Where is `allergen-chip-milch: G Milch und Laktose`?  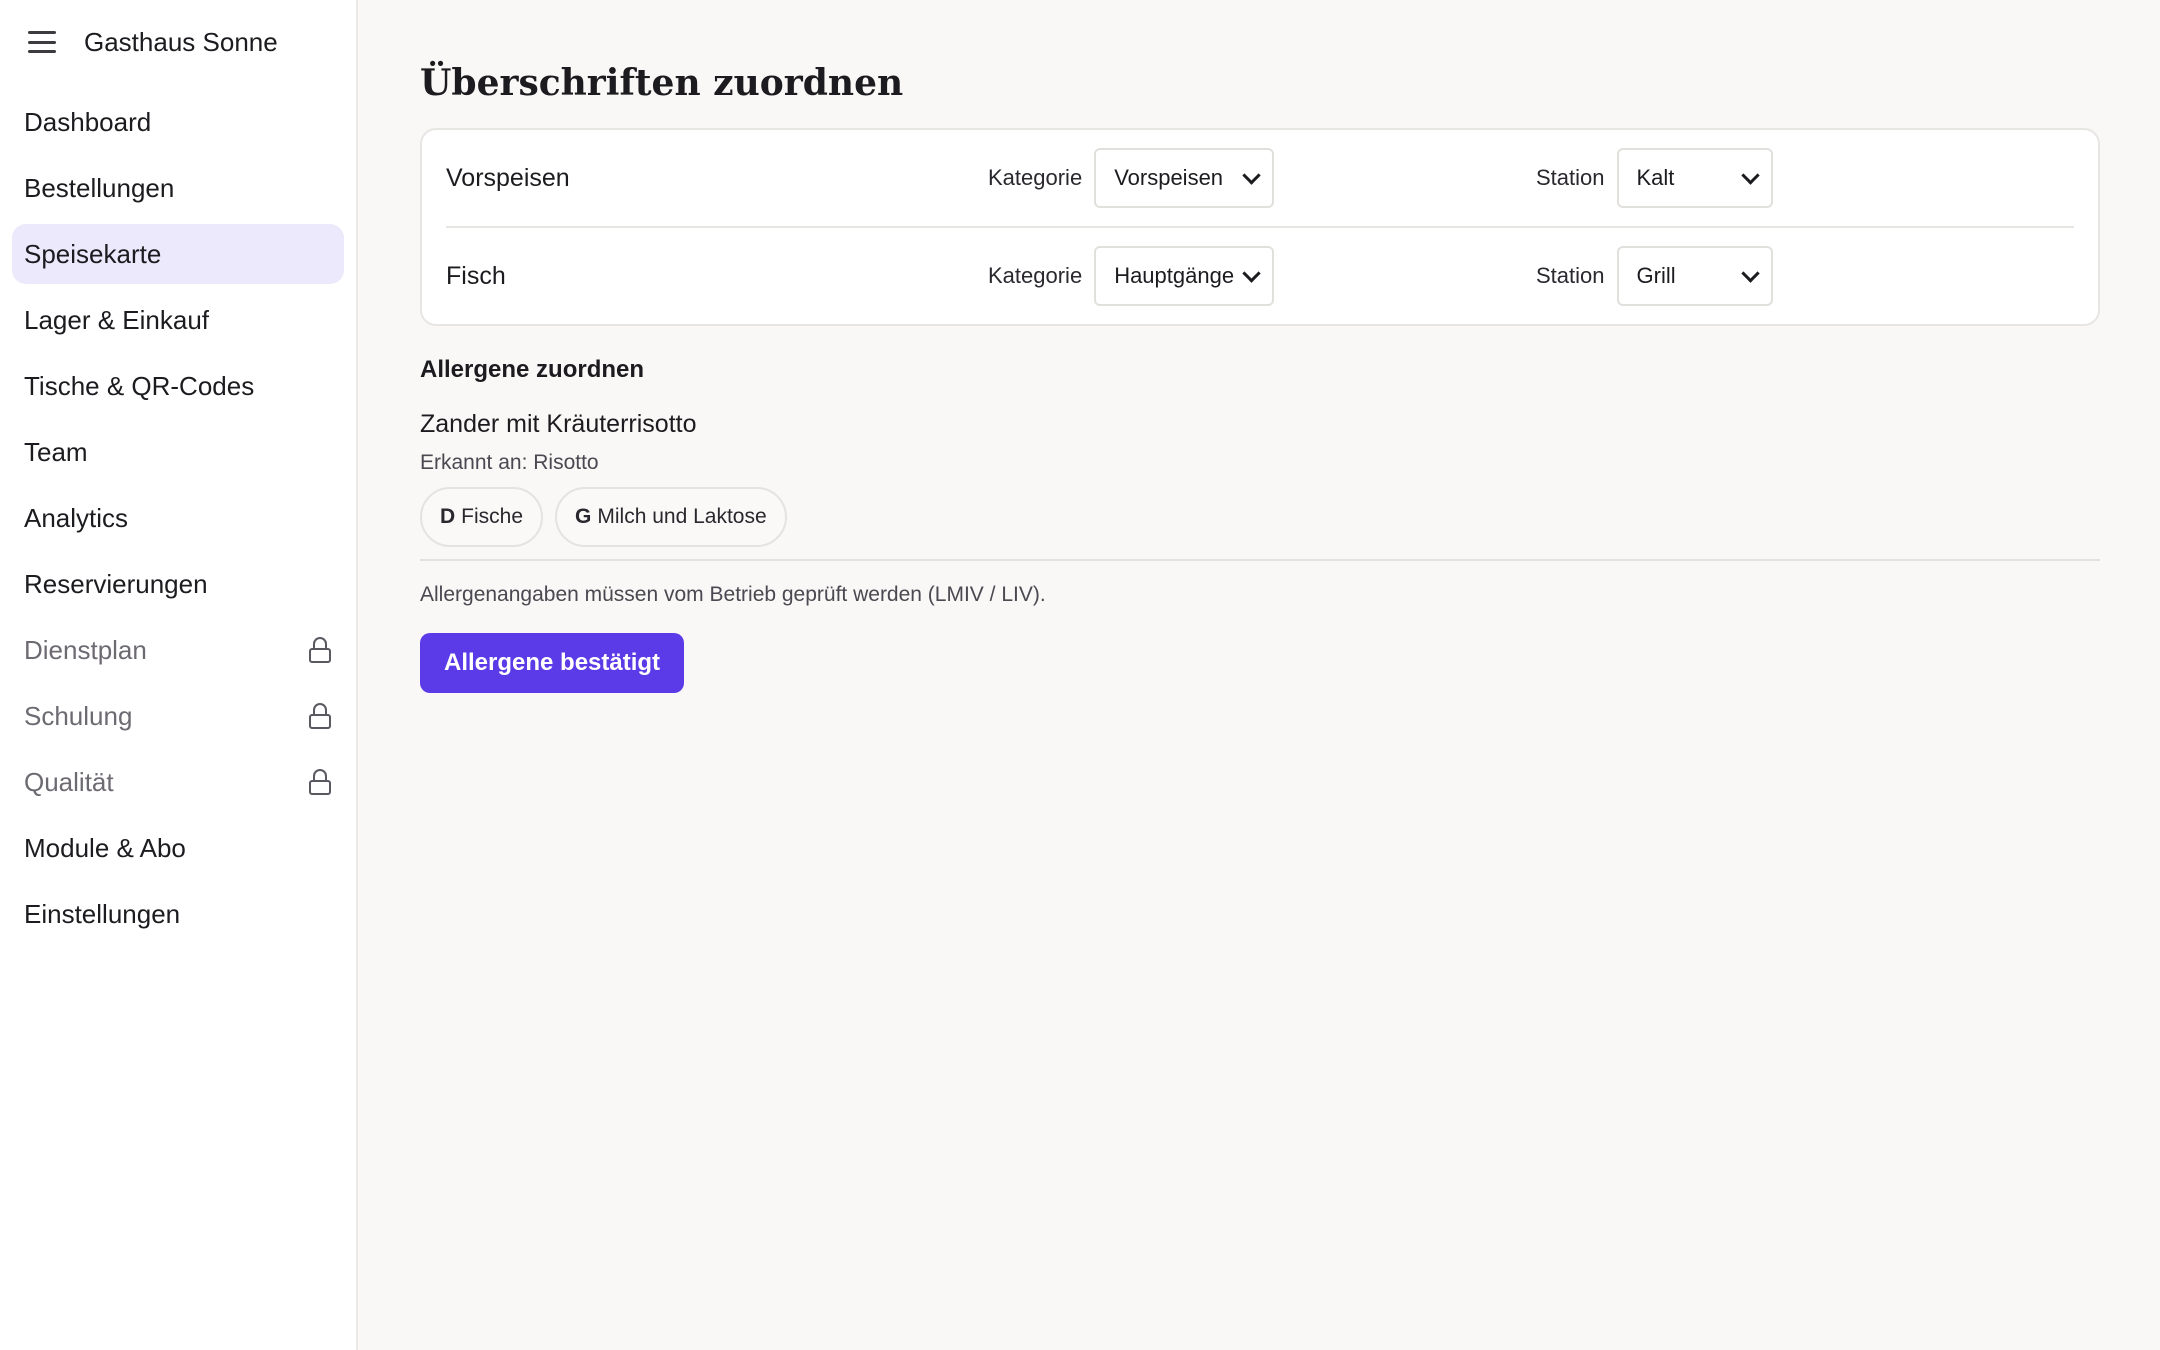 allergen-chip-milch: G Milch und Laktose is located at coordinates (671, 517).